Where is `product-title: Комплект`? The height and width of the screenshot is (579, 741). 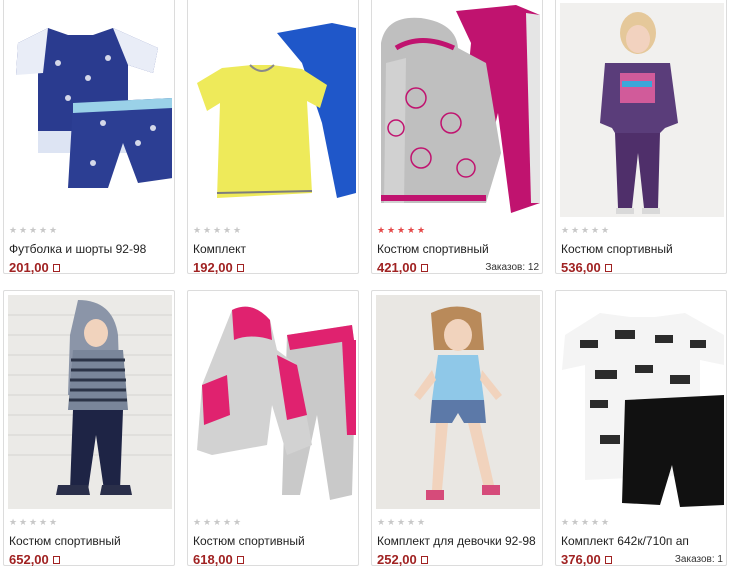
product-title: Комплект is located at coordinates (219, 249).